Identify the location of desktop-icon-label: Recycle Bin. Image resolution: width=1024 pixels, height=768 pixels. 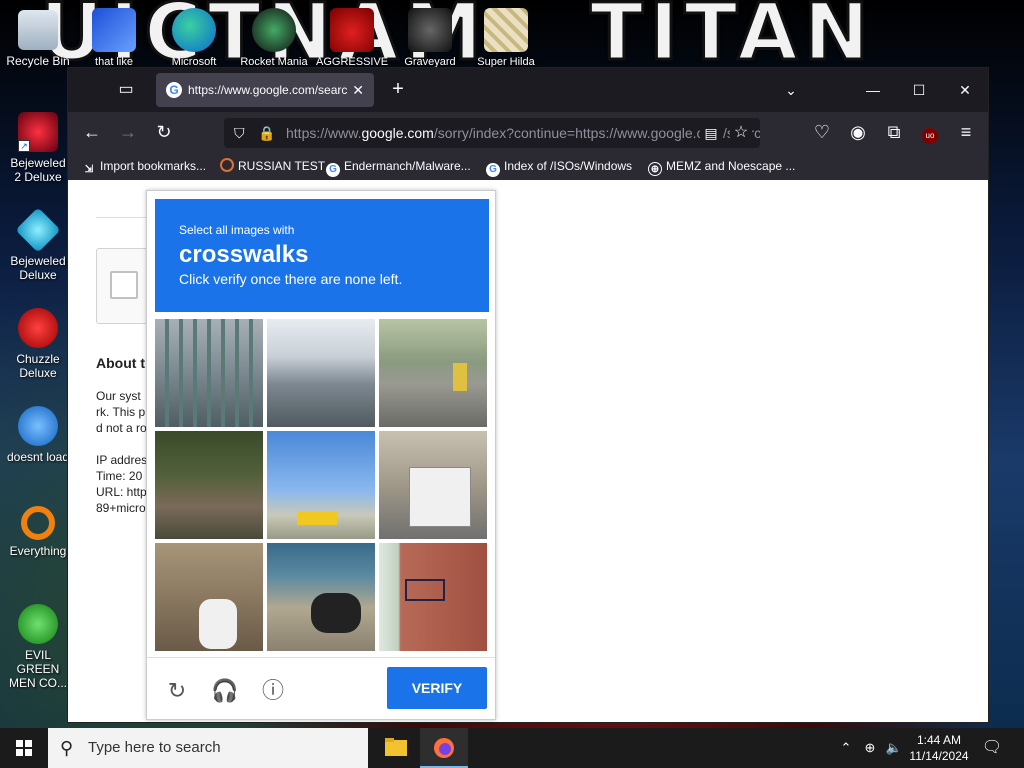
(38, 61).